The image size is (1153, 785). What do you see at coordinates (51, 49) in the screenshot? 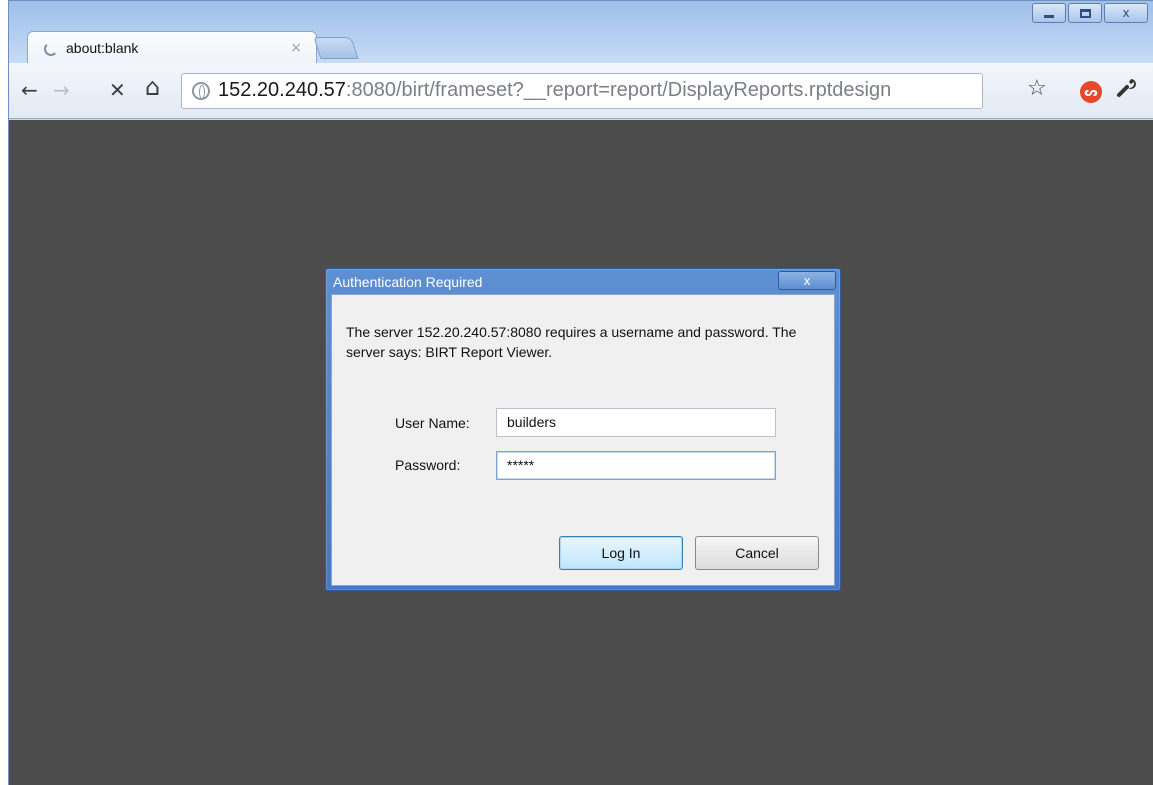
I see `loading-spinner-icon` at bounding box center [51, 49].